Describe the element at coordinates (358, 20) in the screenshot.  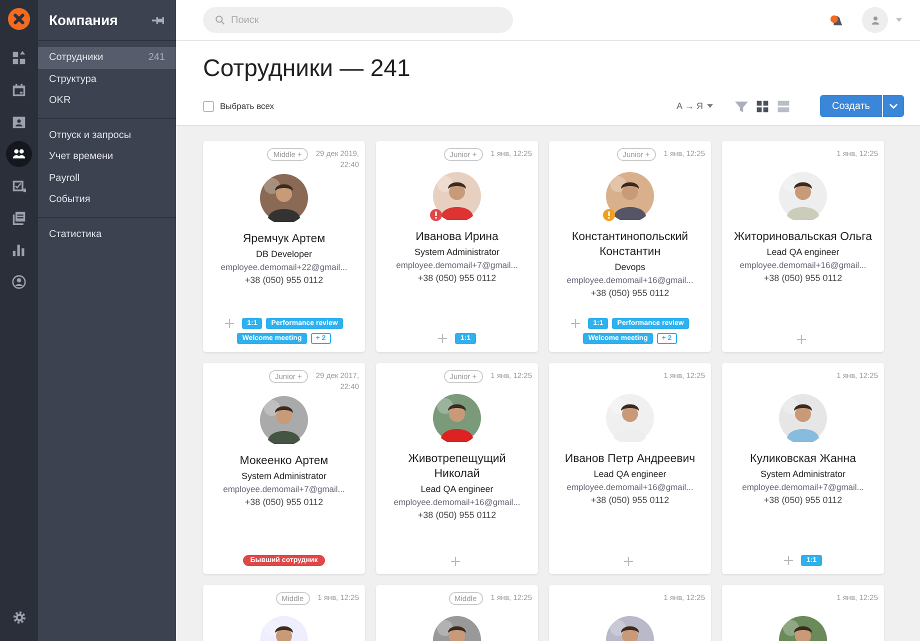
I see `search-field: Поиск` at that location.